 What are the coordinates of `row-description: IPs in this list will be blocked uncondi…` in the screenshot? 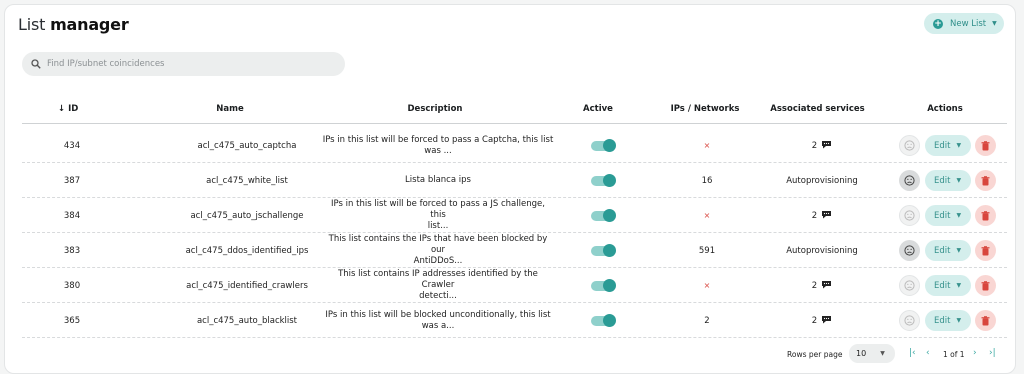 It's located at (438, 320).